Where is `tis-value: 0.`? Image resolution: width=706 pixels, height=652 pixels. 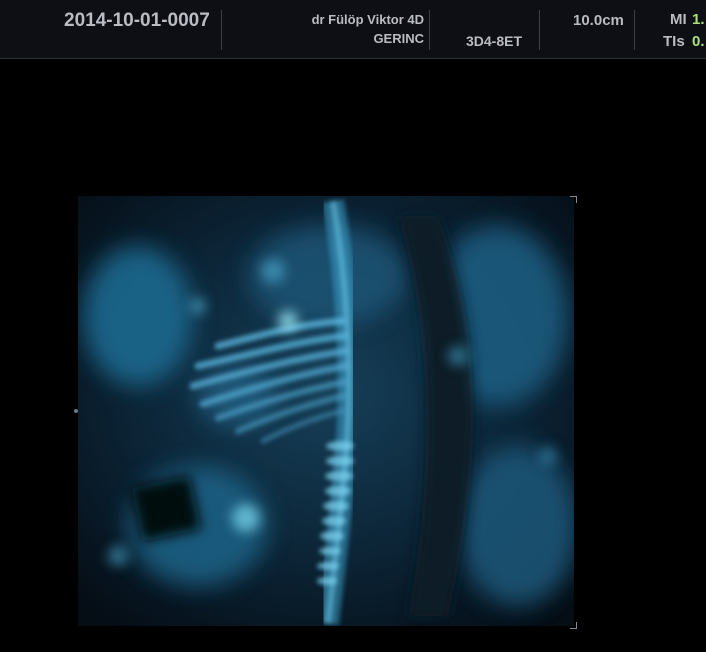
tis-value: 0. is located at coordinates (698, 41).